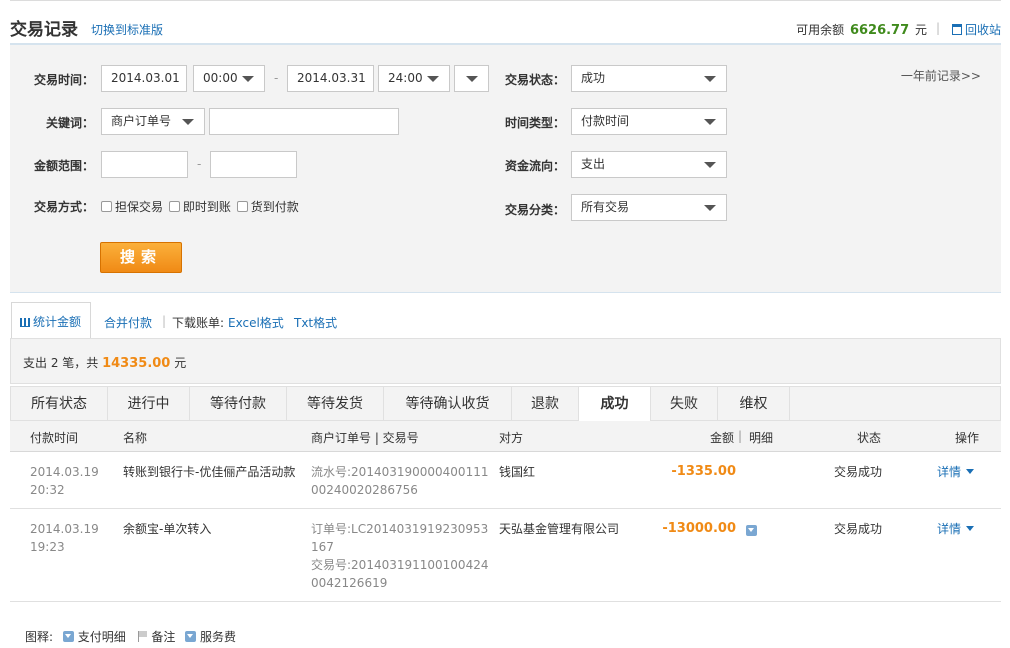 Image resolution: width=1010 pixels, height=648 pixels. What do you see at coordinates (253, 164) in the screenshot?
I see `amount-max-input` at bounding box center [253, 164].